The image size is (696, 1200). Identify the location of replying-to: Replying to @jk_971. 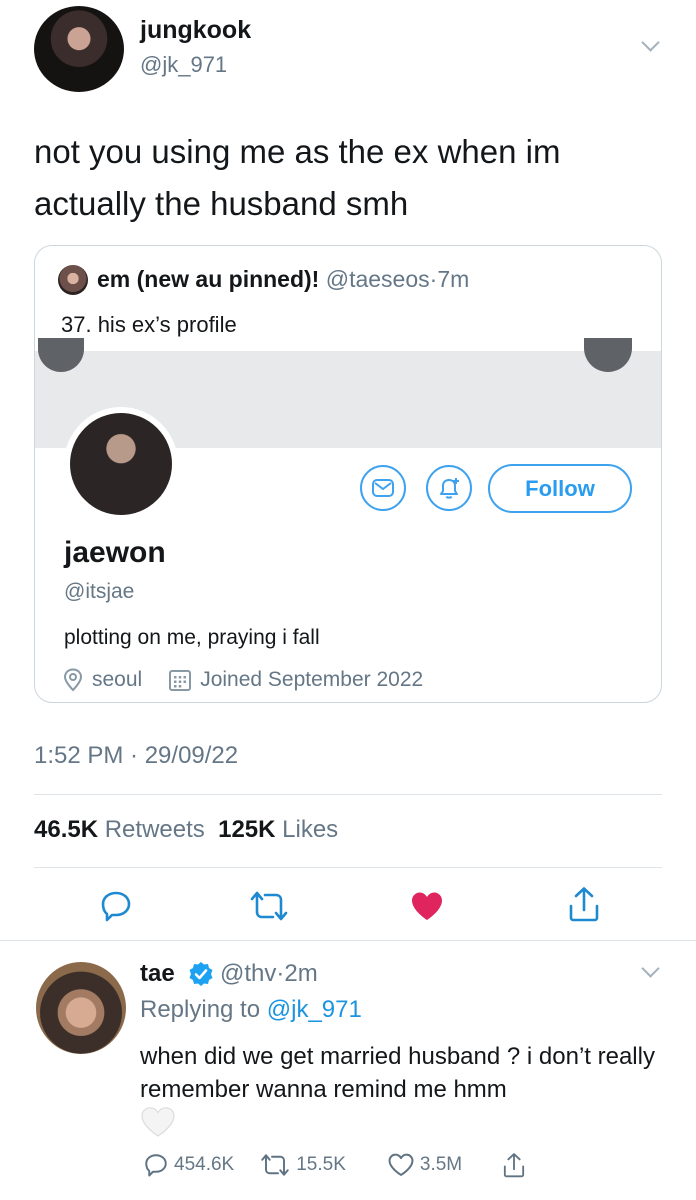
(251, 1010).